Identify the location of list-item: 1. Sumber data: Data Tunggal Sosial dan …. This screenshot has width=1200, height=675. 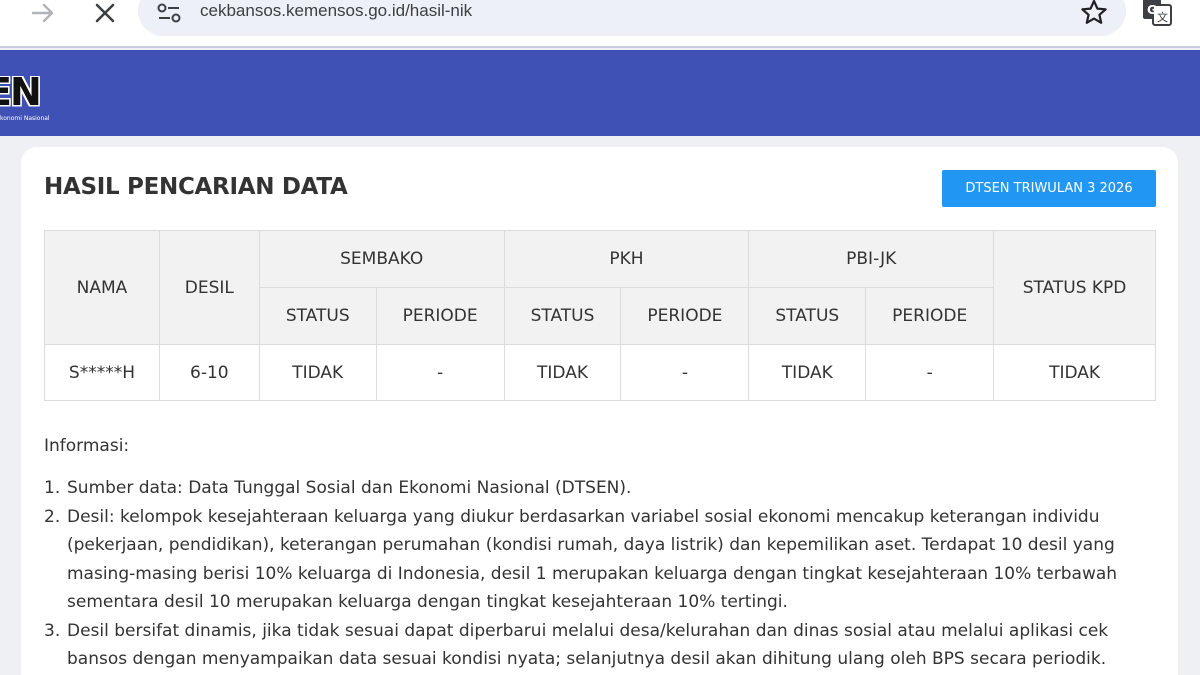
(600, 488).